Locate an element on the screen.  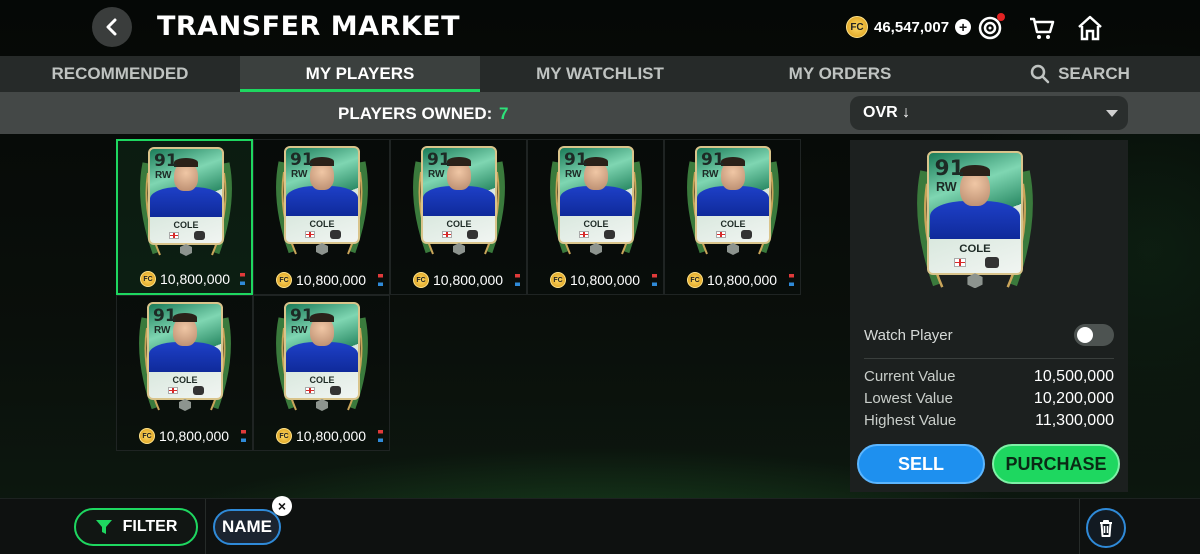
cart-icon is located at coordinates (1042, 28).